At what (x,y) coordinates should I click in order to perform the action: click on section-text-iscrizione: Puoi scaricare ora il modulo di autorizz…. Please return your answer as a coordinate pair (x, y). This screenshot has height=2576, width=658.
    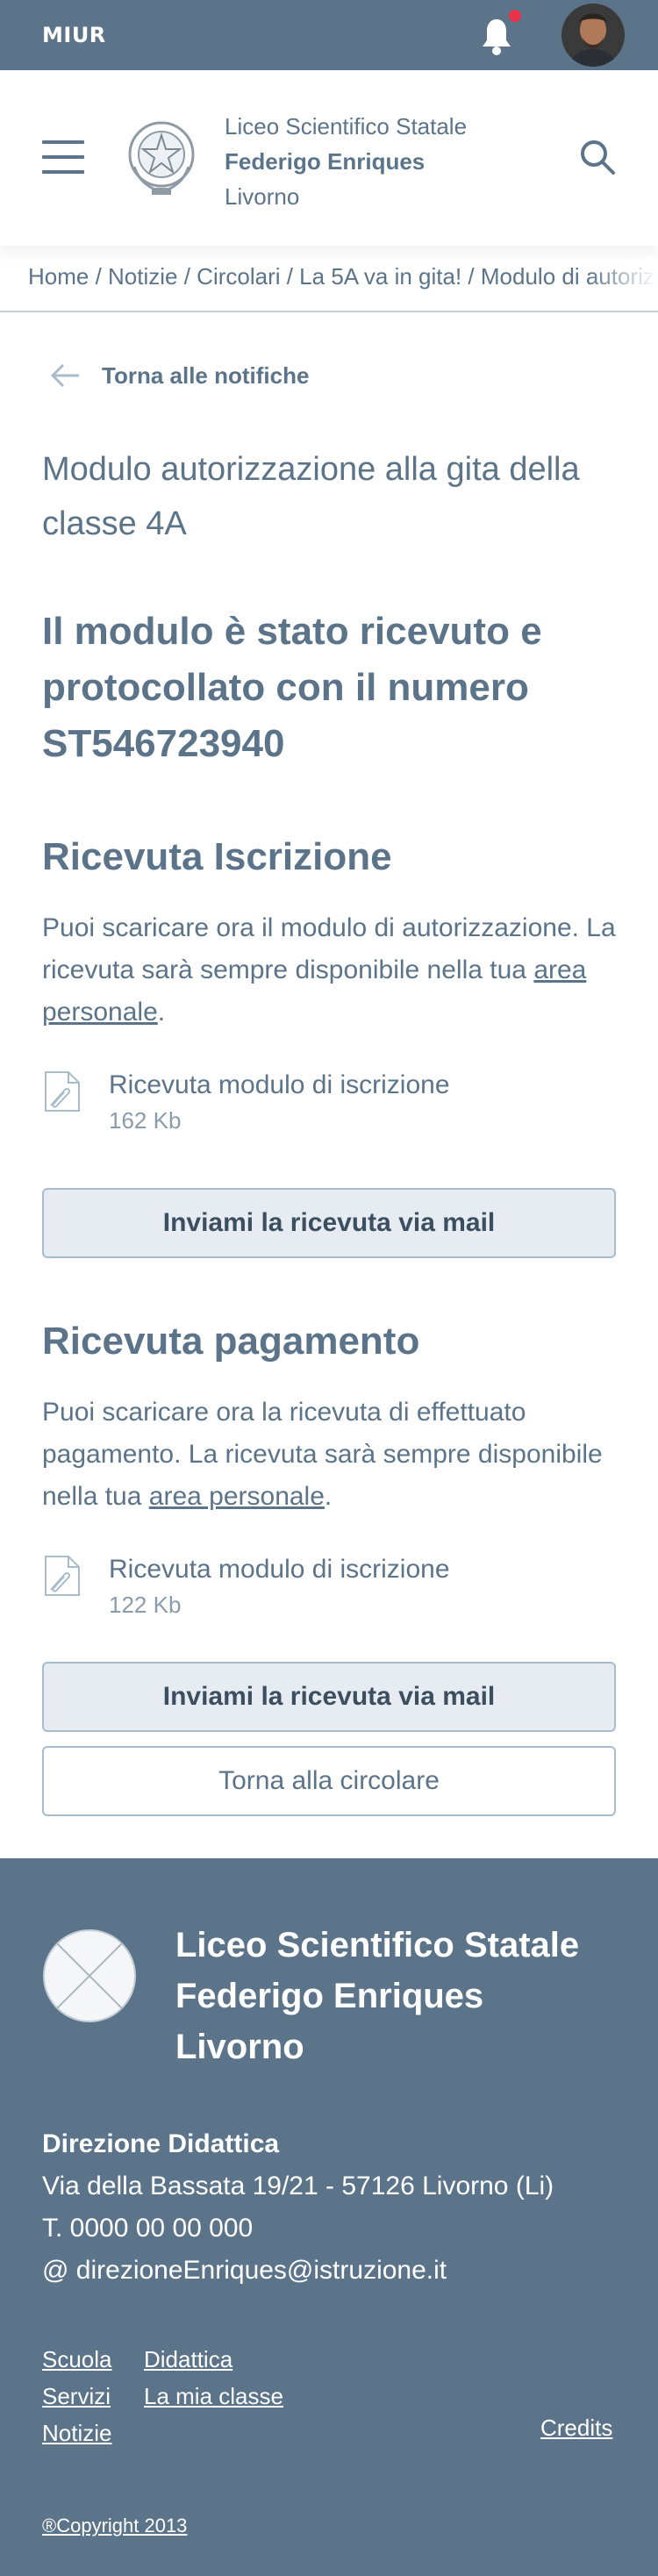
    Looking at the image, I should click on (329, 970).